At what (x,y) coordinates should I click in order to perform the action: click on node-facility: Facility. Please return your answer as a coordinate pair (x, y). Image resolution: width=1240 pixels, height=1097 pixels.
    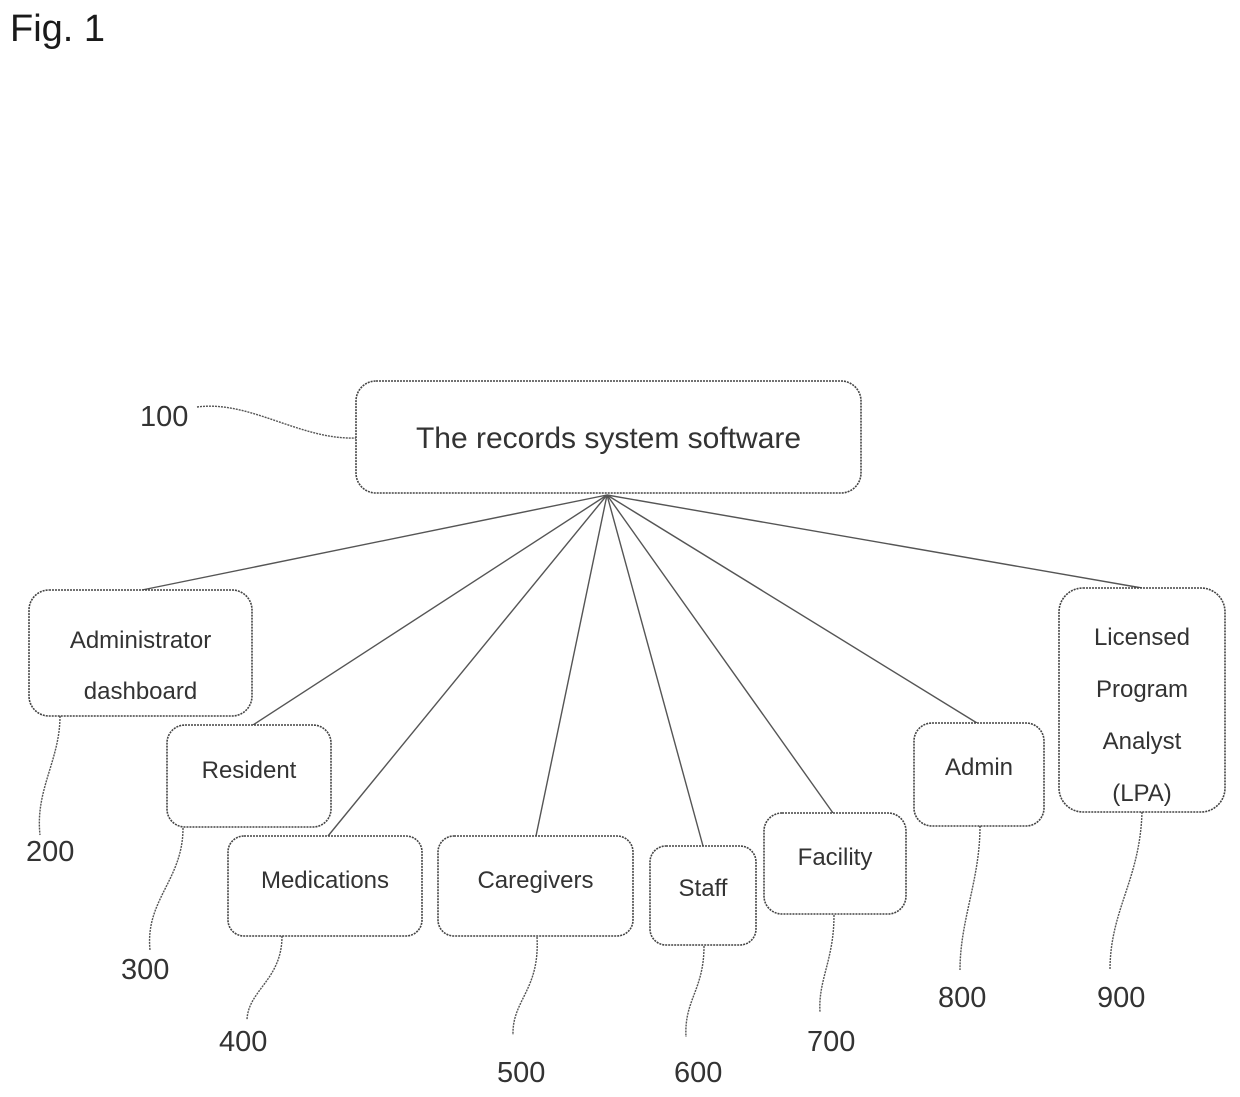
    Looking at the image, I should click on (835, 863).